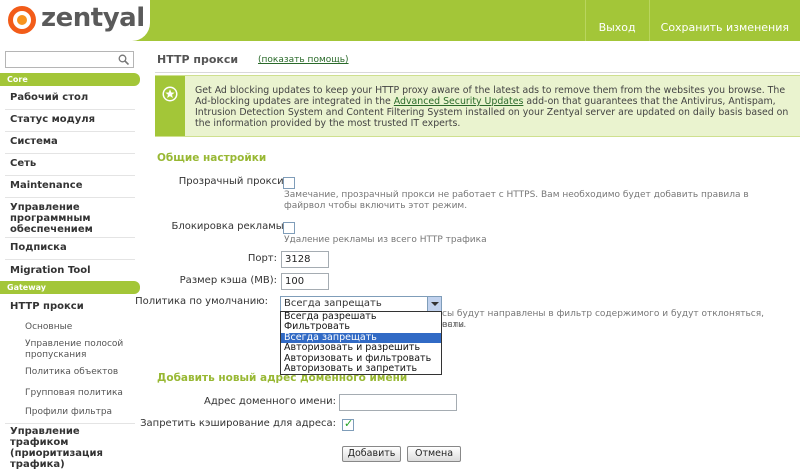 Image resolution: width=800 pixels, height=470 pixels. Describe the element at coordinates (123, 59) in the screenshot. I see `search-icon` at that location.